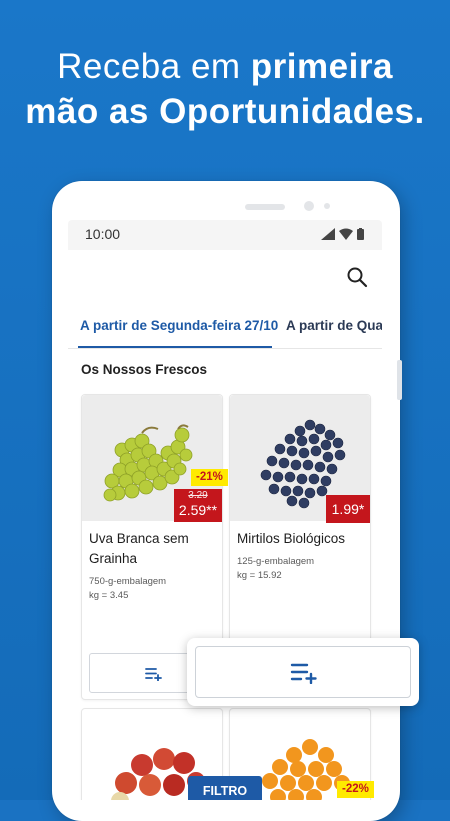 The image size is (450, 821). I want to click on section-title: Os Nossos Frescos, so click(144, 369).